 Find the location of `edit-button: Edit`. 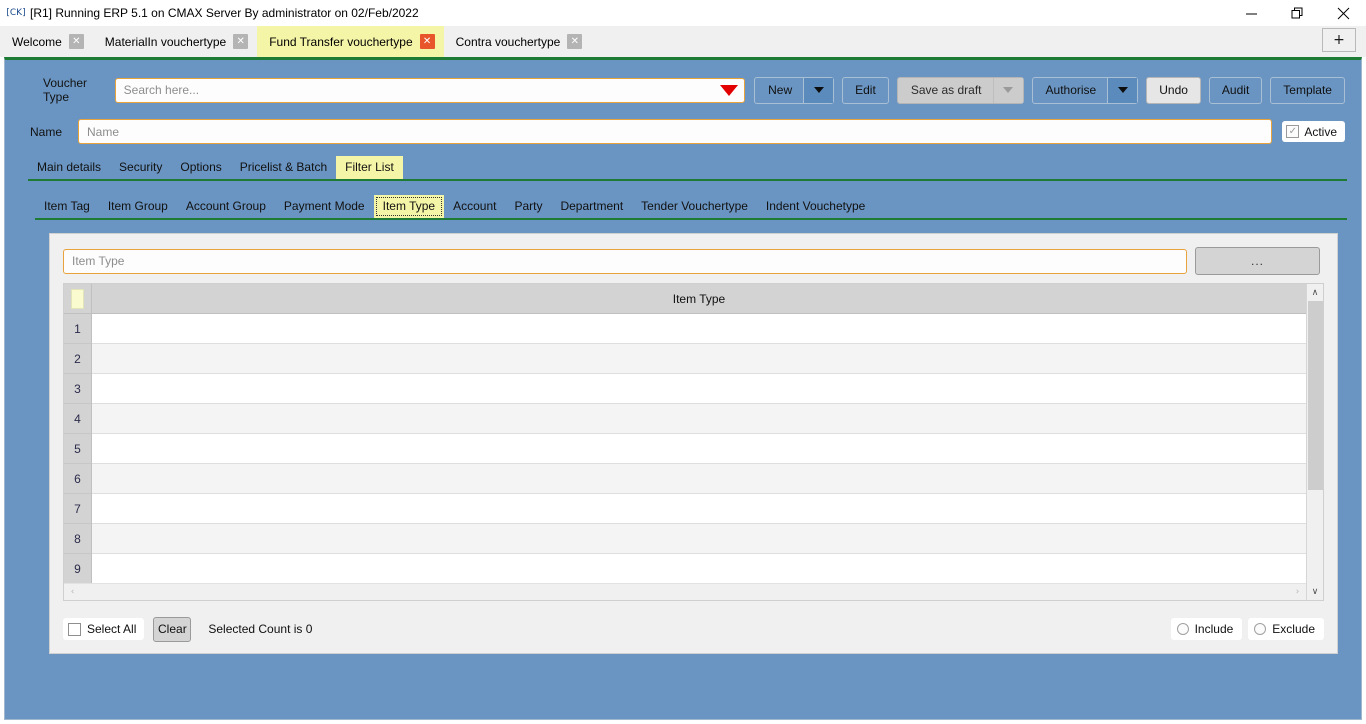

edit-button: Edit is located at coordinates (865, 90).